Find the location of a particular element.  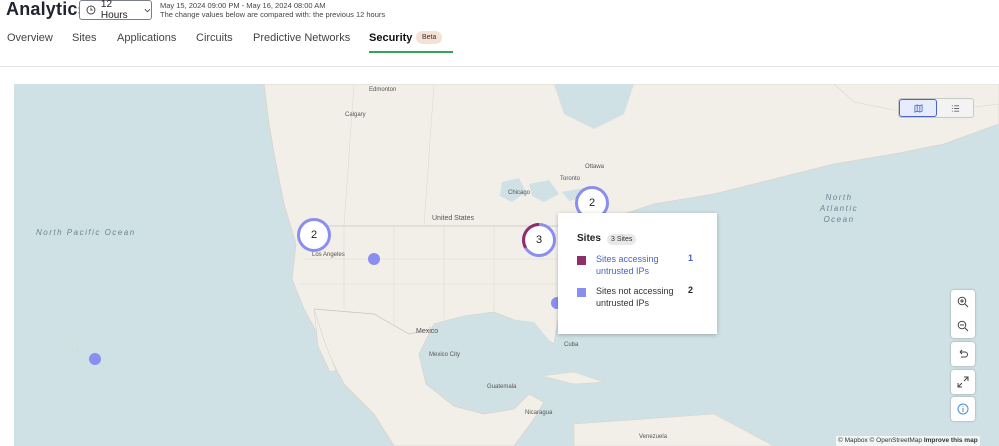

zoom-in-button is located at coordinates (963, 302).